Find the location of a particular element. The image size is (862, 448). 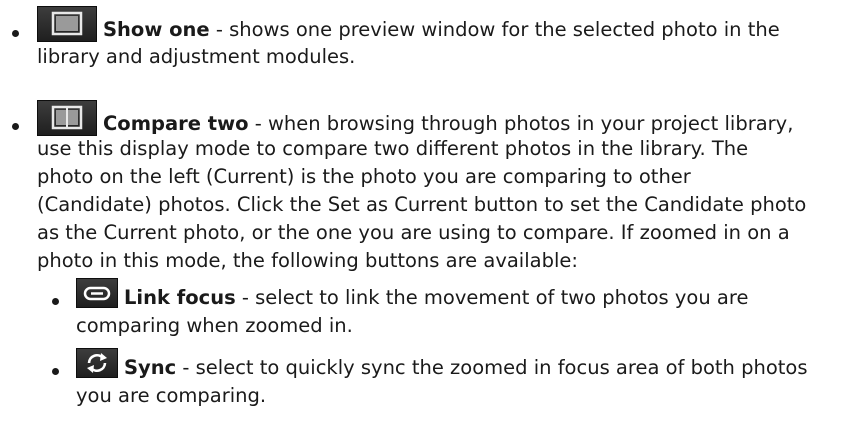

single-view-icon is located at coordinates (67, 24).